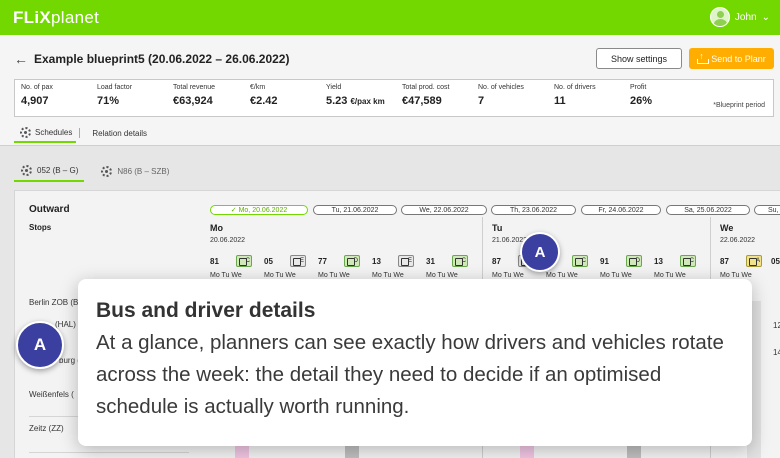 The height and width of the screenshot is (458, 780). I want to click on stops-heading: Stops, so click(40, 227).